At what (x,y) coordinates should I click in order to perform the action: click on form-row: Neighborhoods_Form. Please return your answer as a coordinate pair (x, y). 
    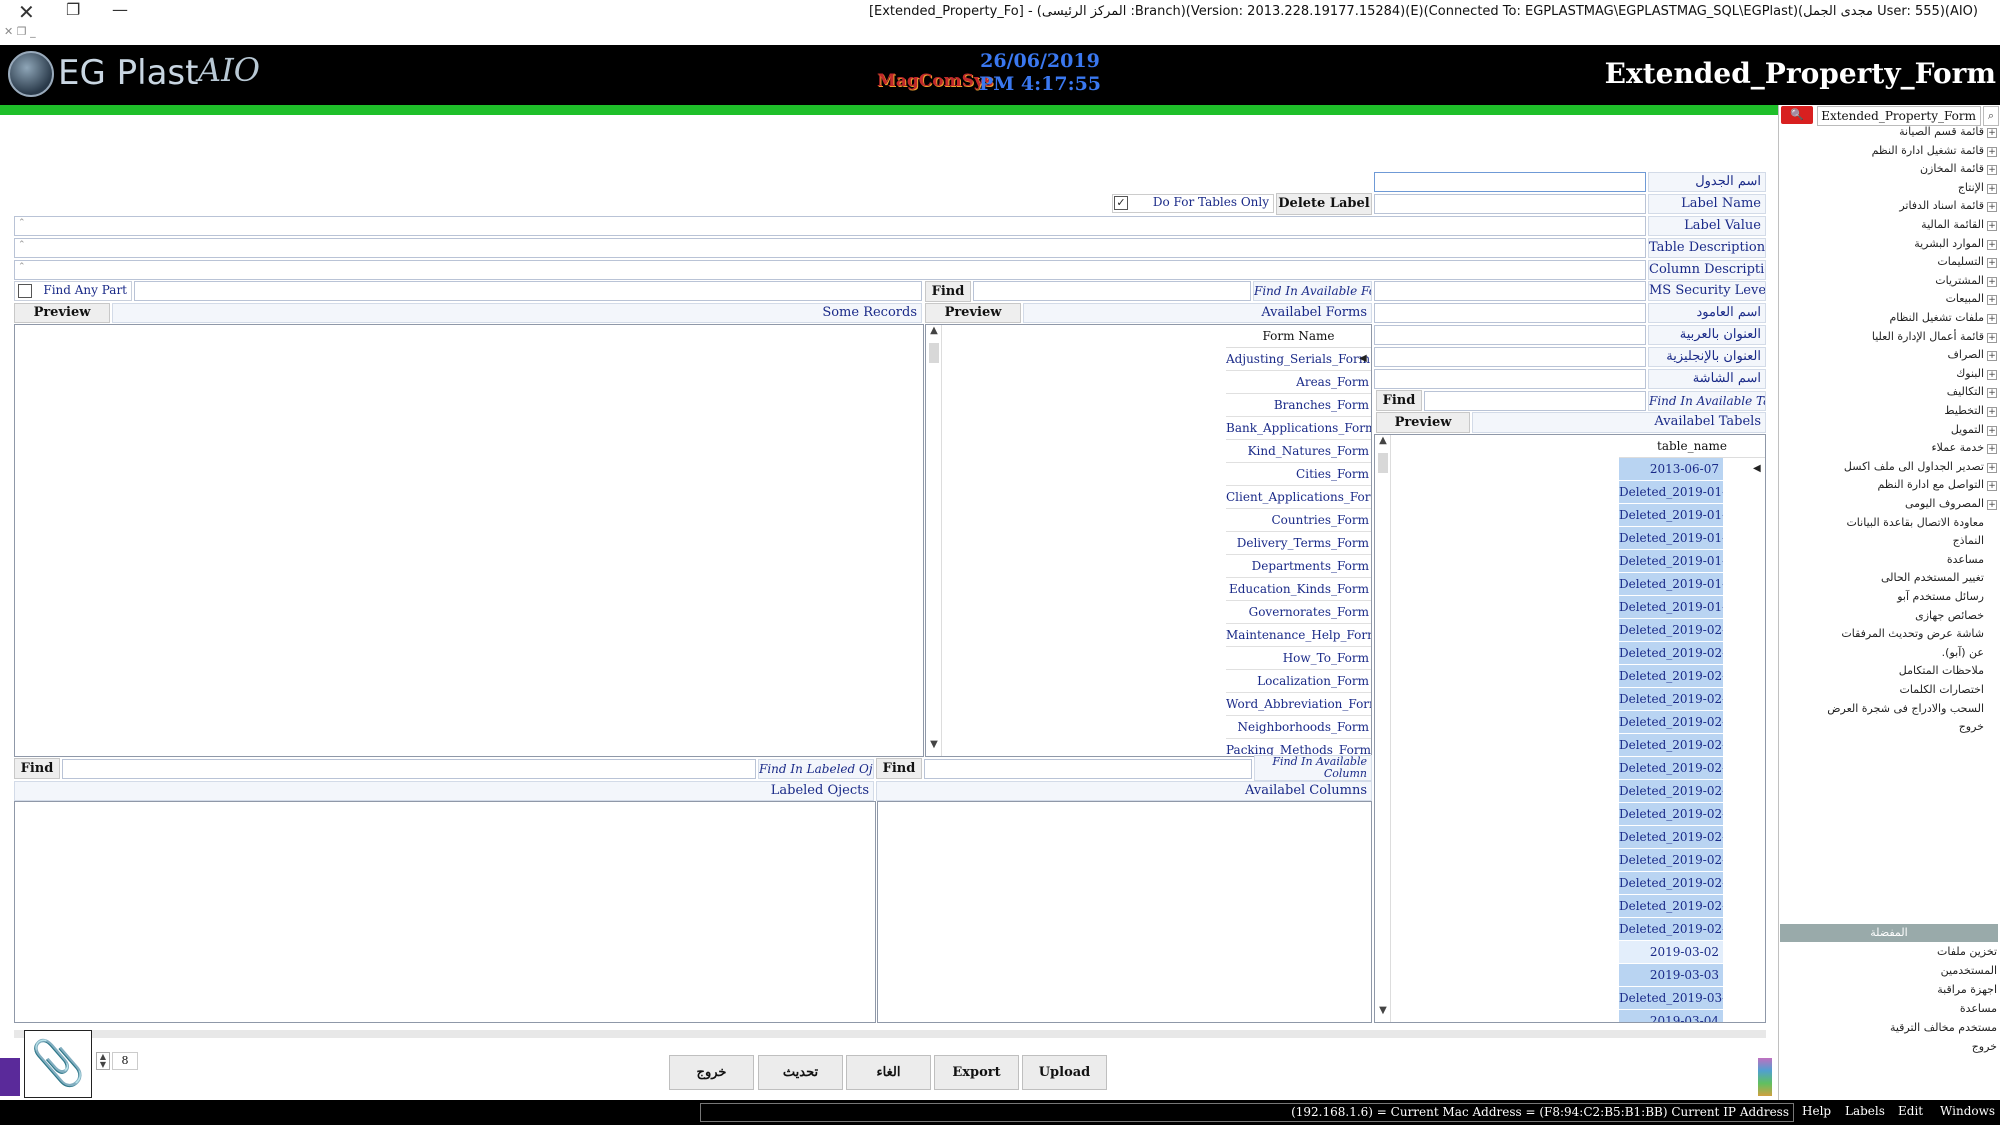
    Looking at the image, I should click on (1298, 727).